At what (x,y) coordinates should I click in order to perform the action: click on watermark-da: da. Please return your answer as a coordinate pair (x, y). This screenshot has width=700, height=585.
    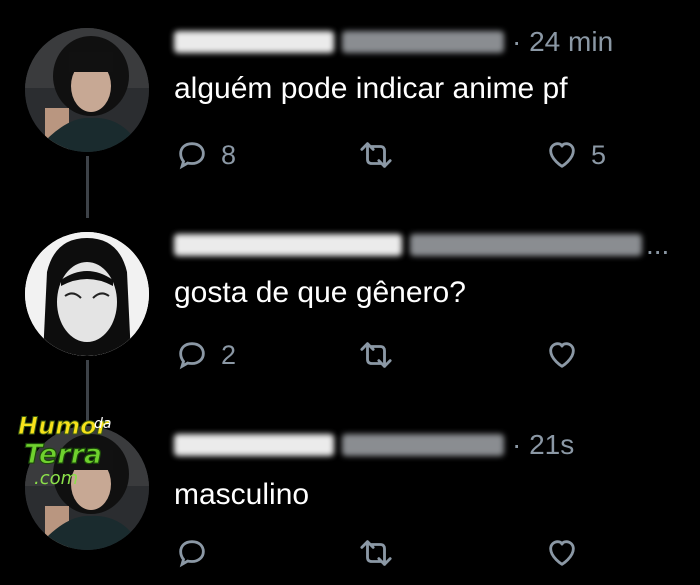
    Looking at the image, I should click on (102, 424).